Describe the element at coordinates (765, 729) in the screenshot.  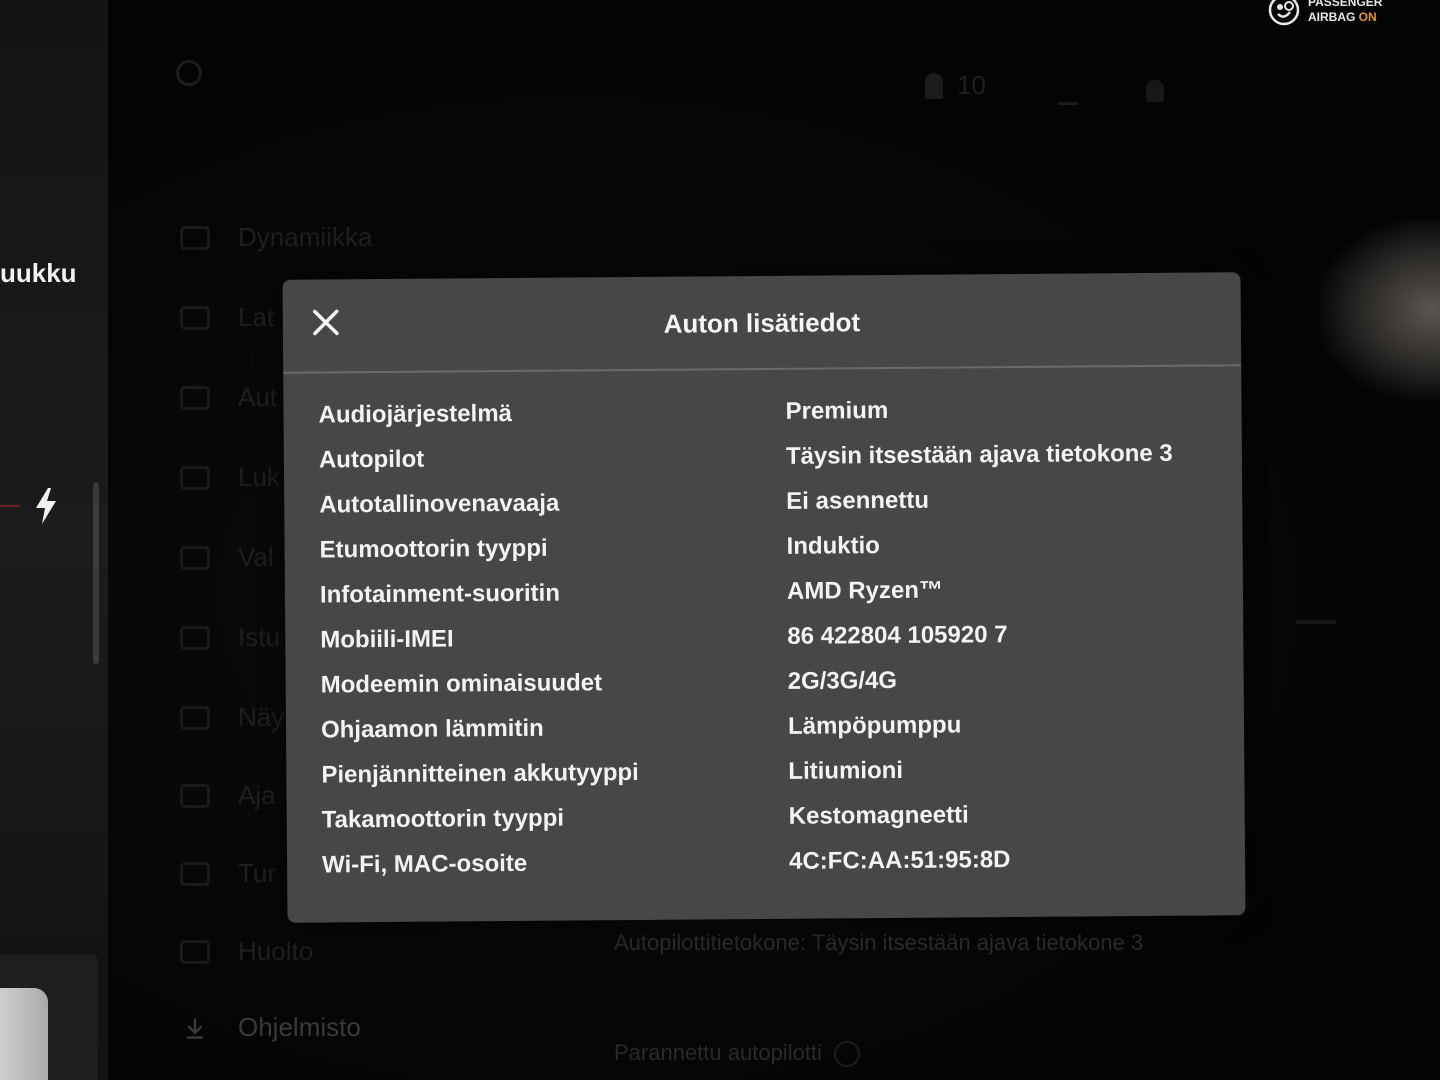
I see `detail-row-cabin-heater: Ohjaamon lämmitin Lämpöpumppu` at that location.